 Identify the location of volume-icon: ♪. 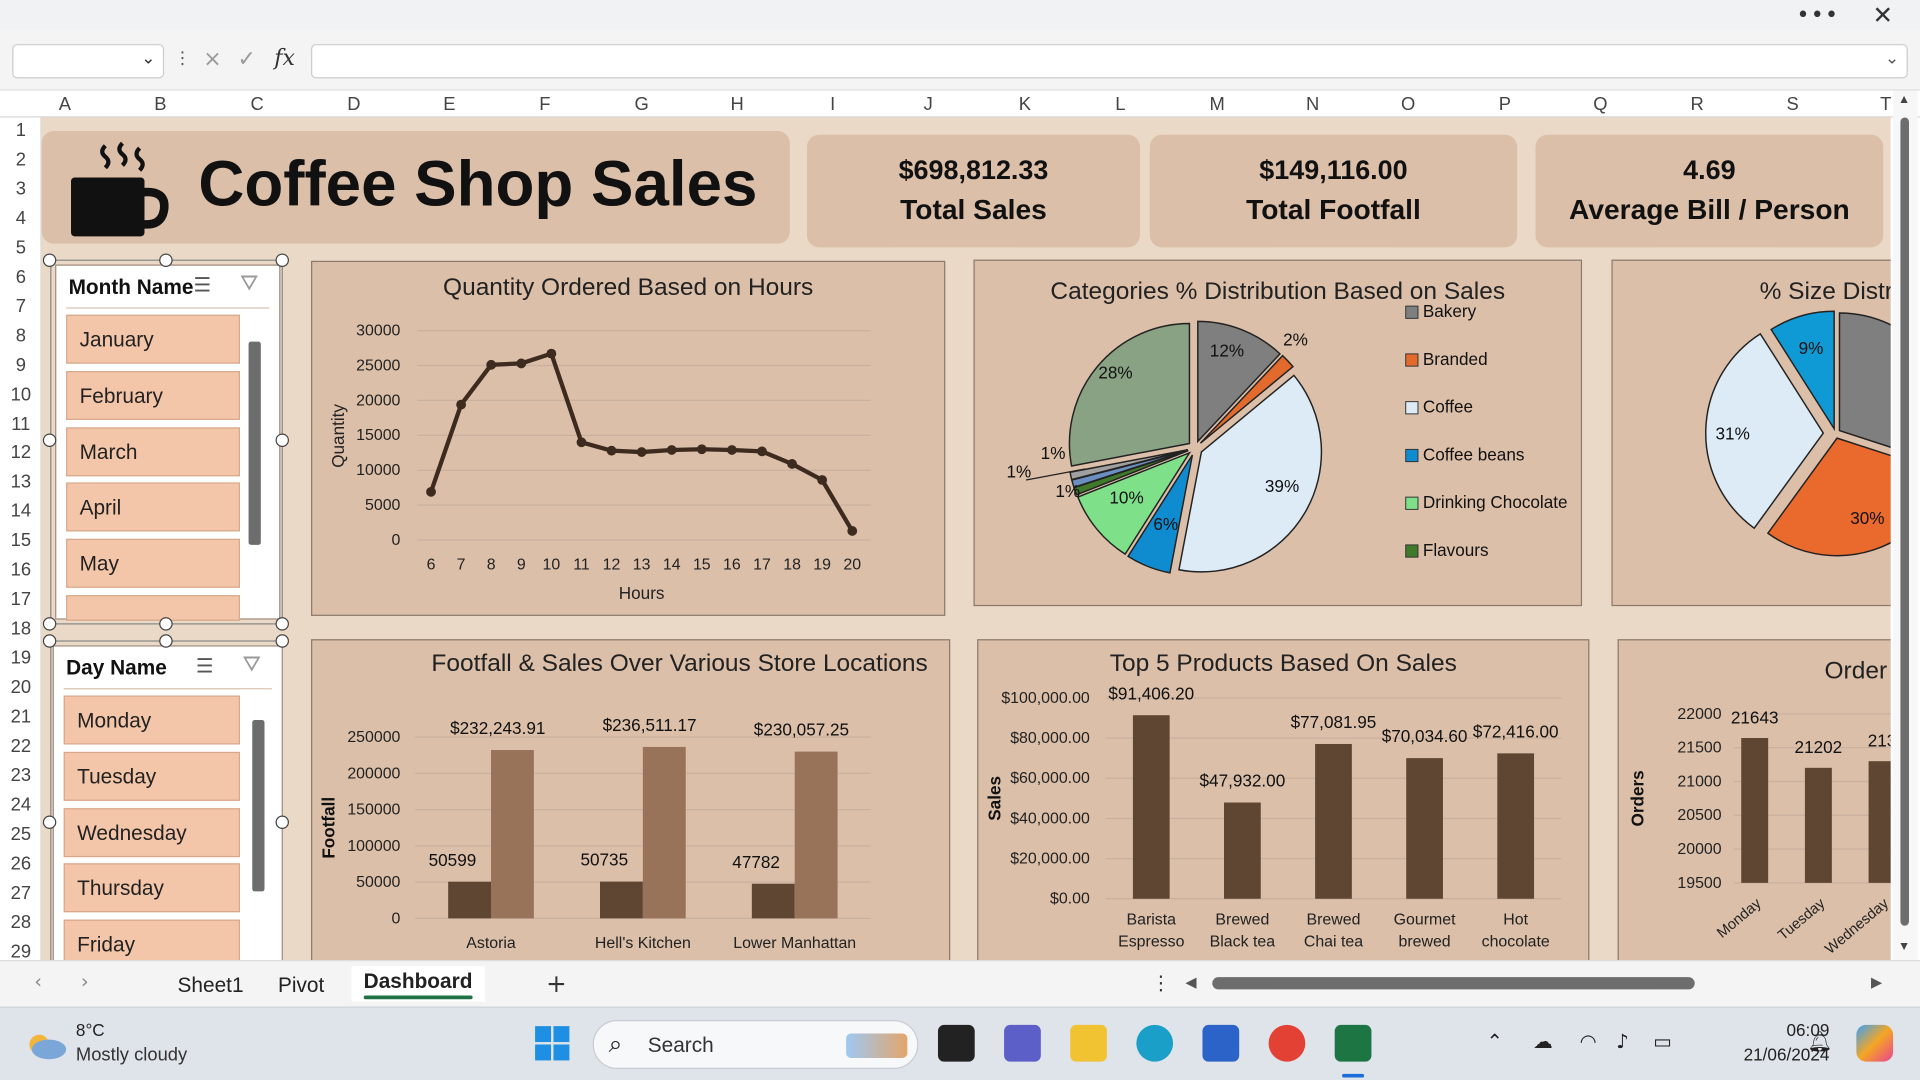
(1622, 1041).